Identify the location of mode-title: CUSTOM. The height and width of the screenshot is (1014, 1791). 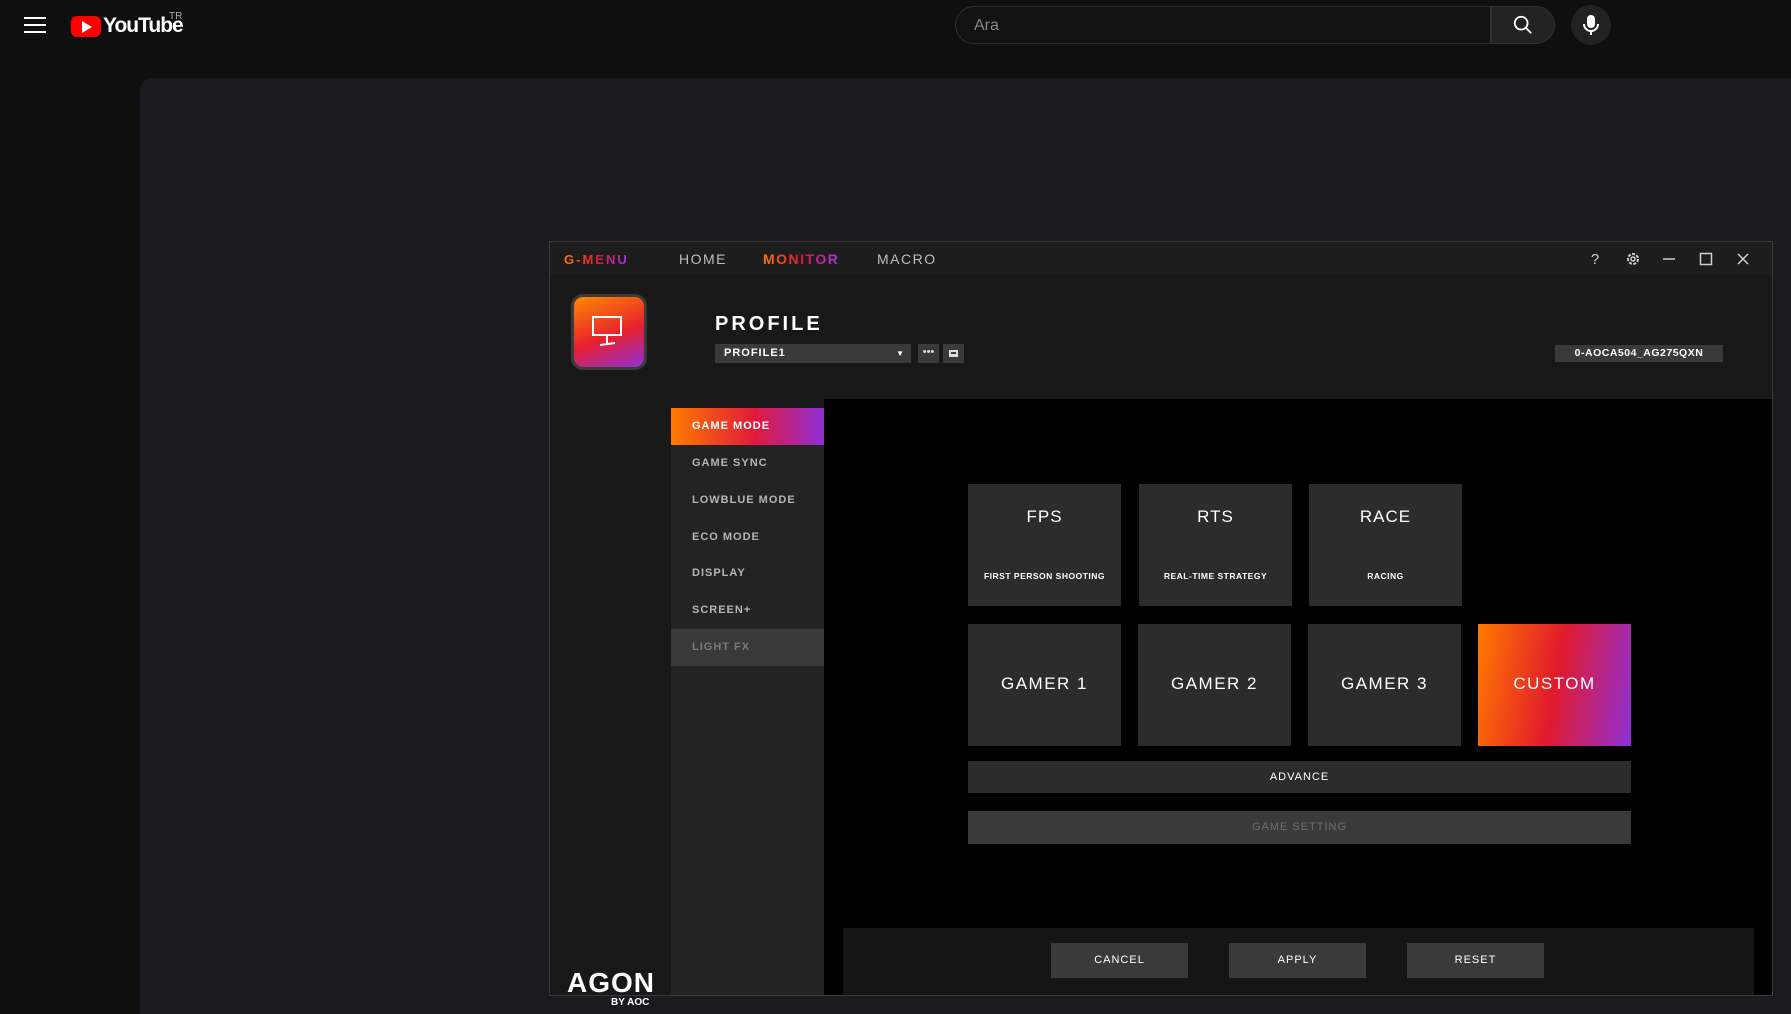
(1554, 683).